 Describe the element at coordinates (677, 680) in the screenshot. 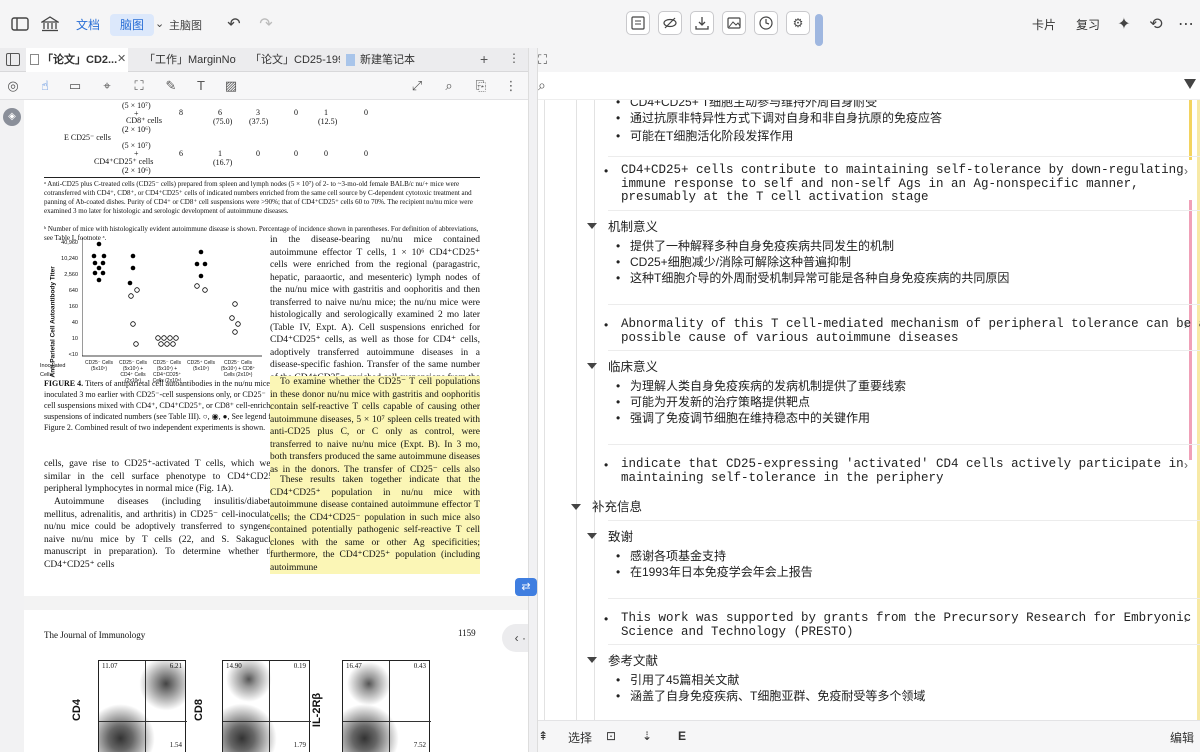

I see `node-item: 引用了45篇相关文献` at that location.